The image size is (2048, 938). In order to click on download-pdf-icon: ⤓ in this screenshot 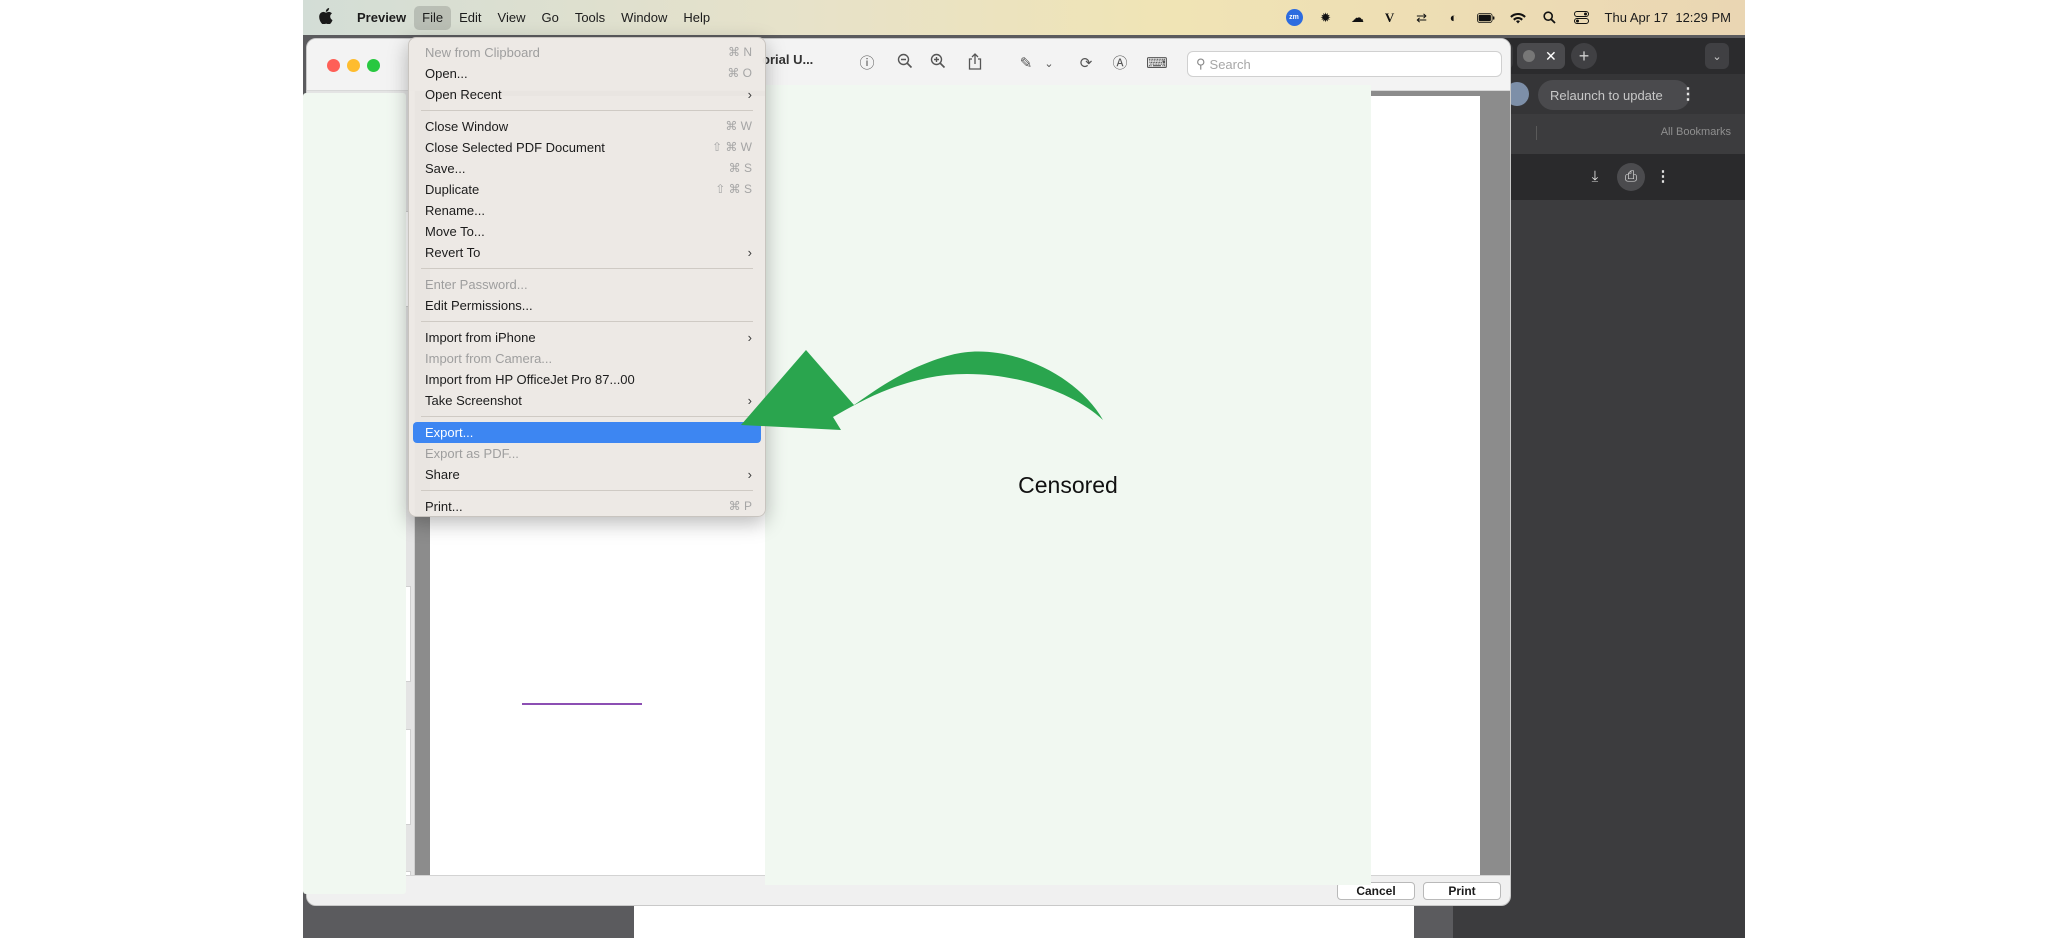, I will do `click(1595, 177)`.